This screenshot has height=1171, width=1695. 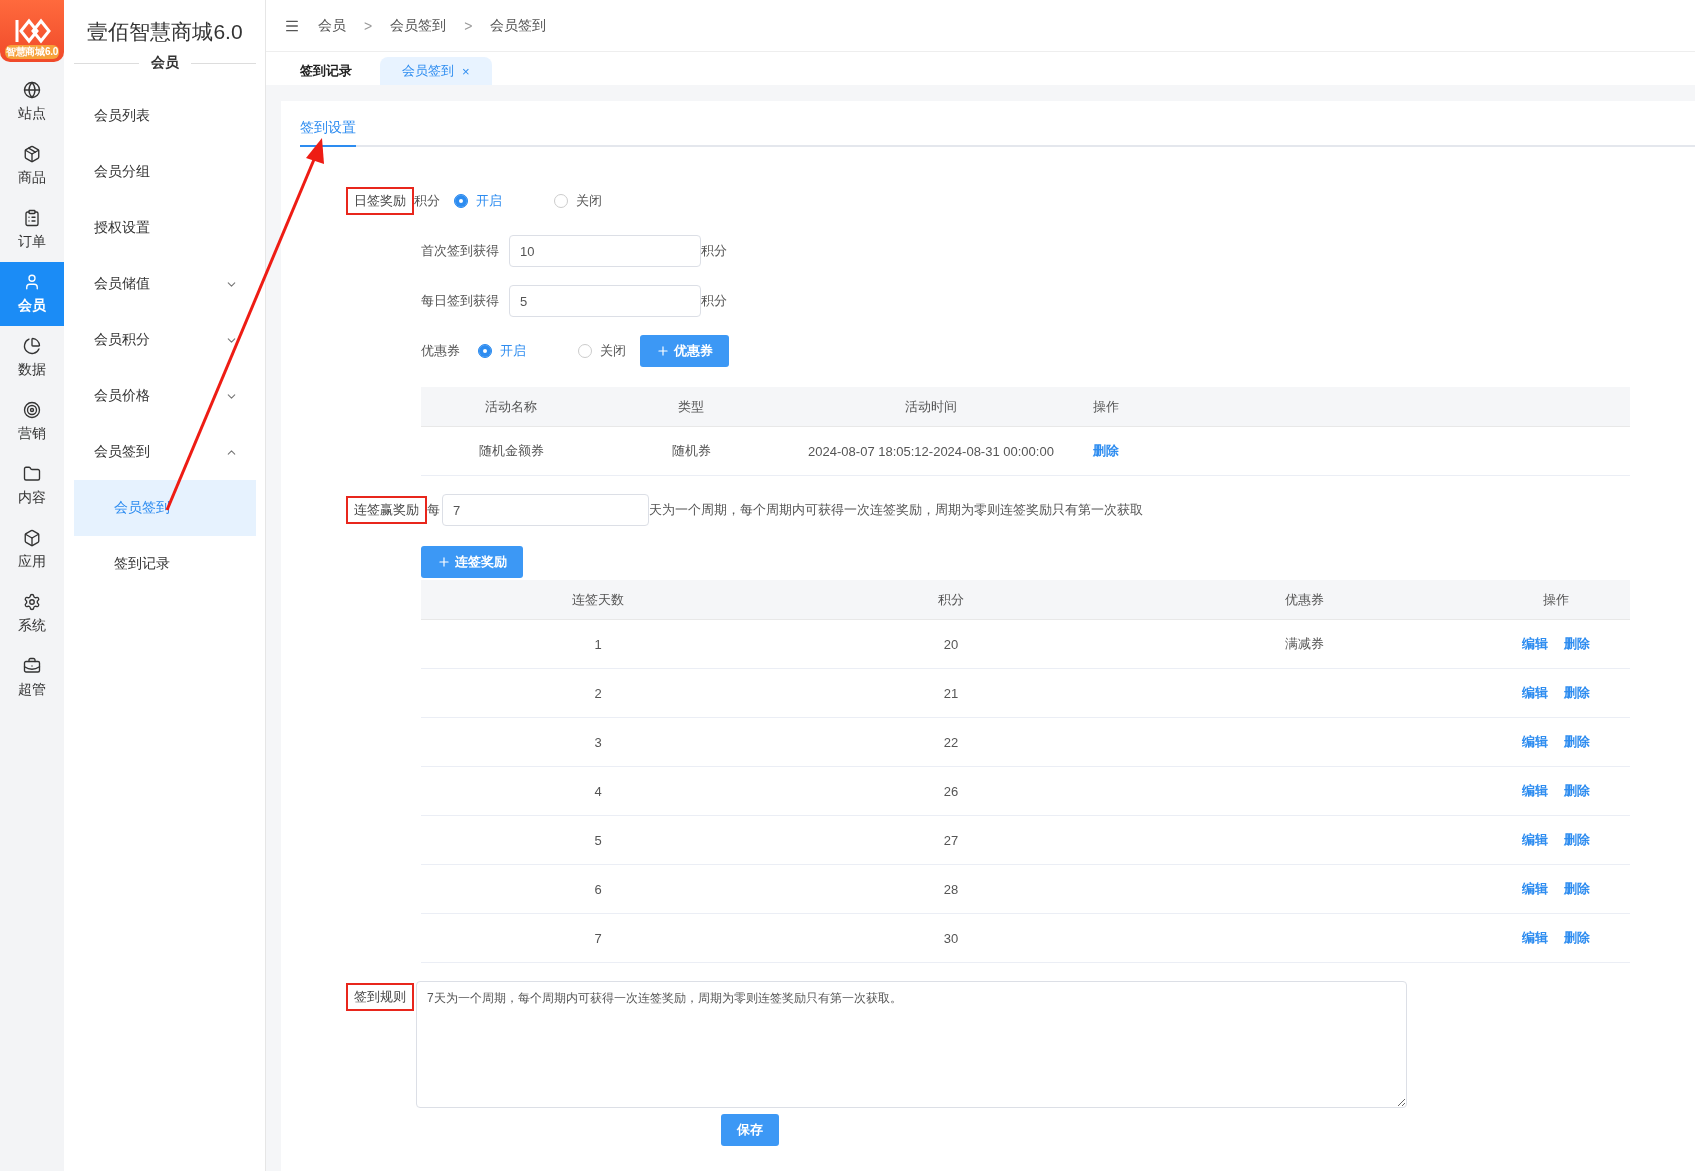 What do you see at coordinates (165, 396) in the screenshot?
I see `menu-item: 会员价格` at bounding box center [165, 396].